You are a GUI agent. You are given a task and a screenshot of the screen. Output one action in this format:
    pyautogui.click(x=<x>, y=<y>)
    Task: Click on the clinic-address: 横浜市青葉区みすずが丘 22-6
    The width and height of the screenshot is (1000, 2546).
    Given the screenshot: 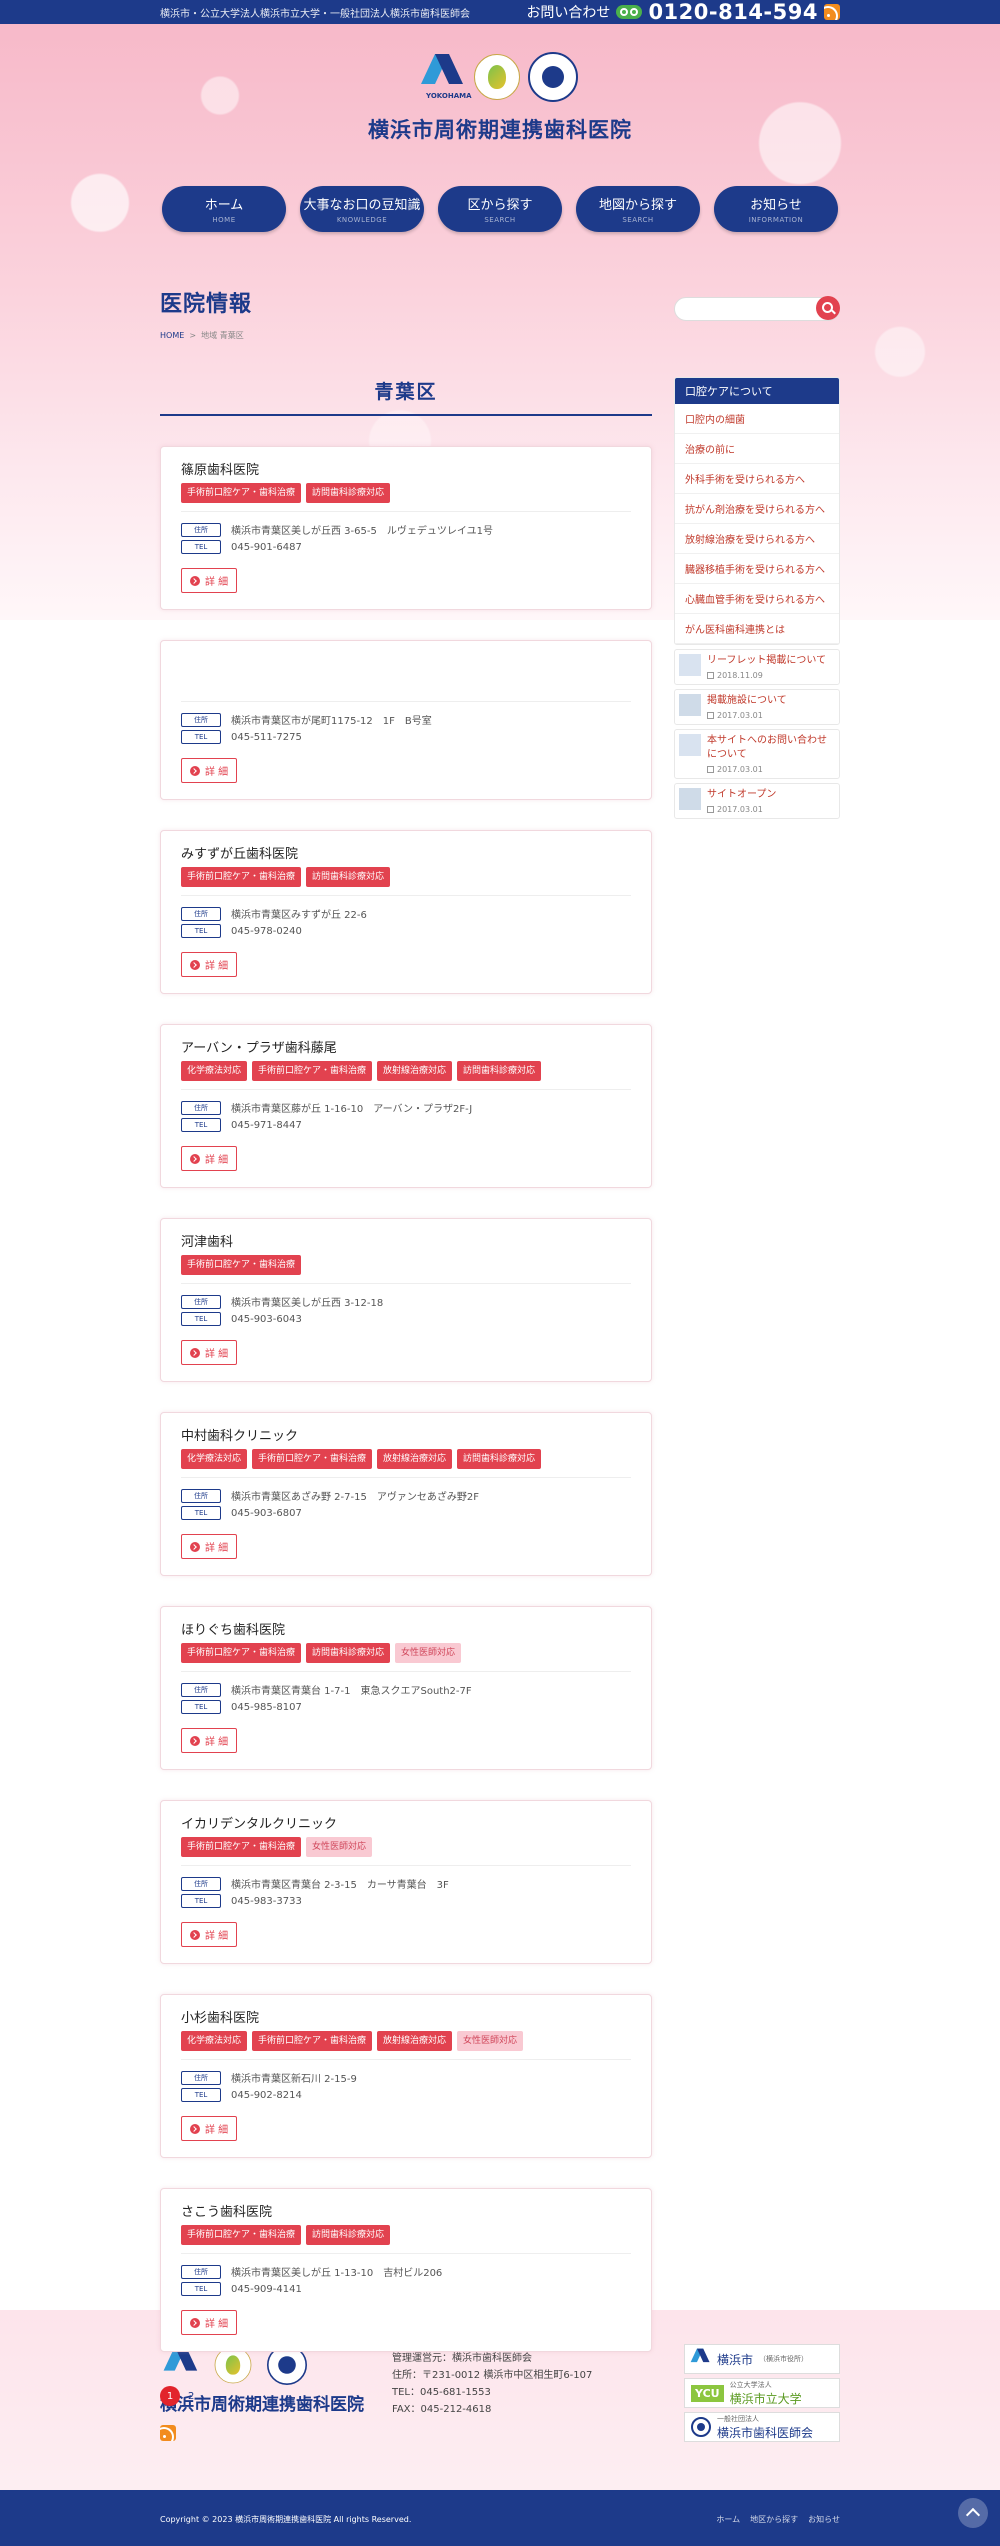 What is the action you would take?
    pyautogui.click(x=299, y=915)
    